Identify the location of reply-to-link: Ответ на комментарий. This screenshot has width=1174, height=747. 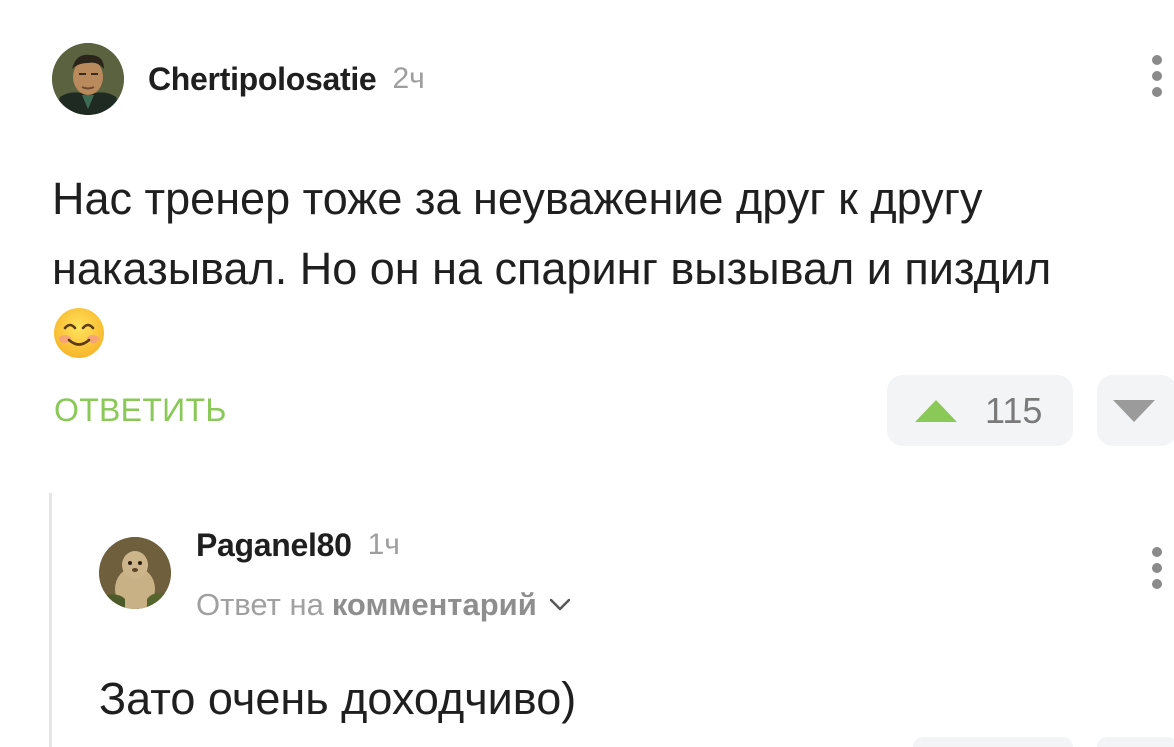
(383, 605).